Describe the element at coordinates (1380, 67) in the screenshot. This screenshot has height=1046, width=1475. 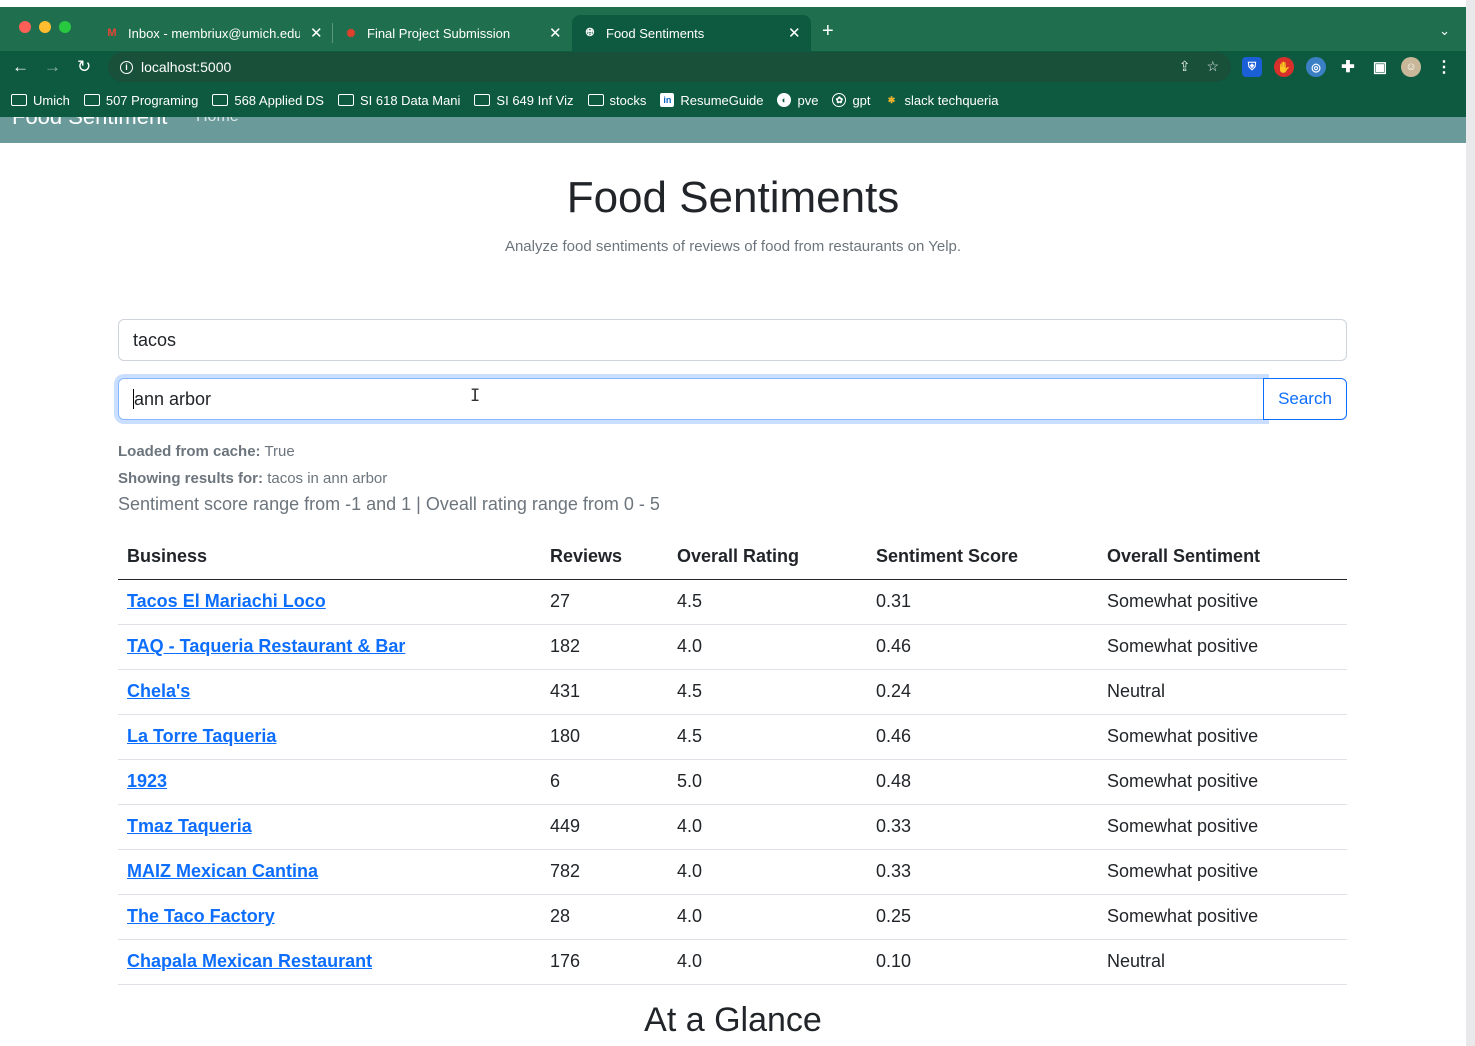
I see `side-panel-icon: ▣` at that location.